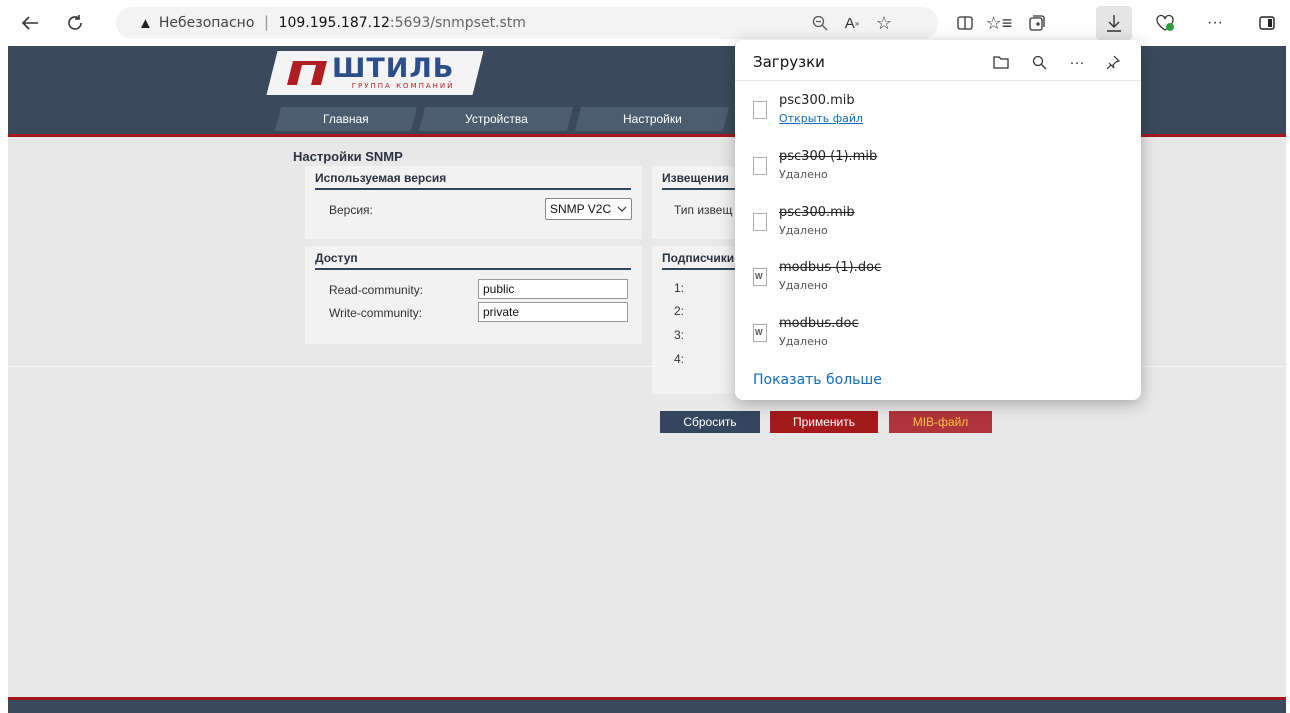 Image resolution: width=1290 pixels, height=713 pixels. I want to click on subscriber-label: 4:, so click(679, 359).